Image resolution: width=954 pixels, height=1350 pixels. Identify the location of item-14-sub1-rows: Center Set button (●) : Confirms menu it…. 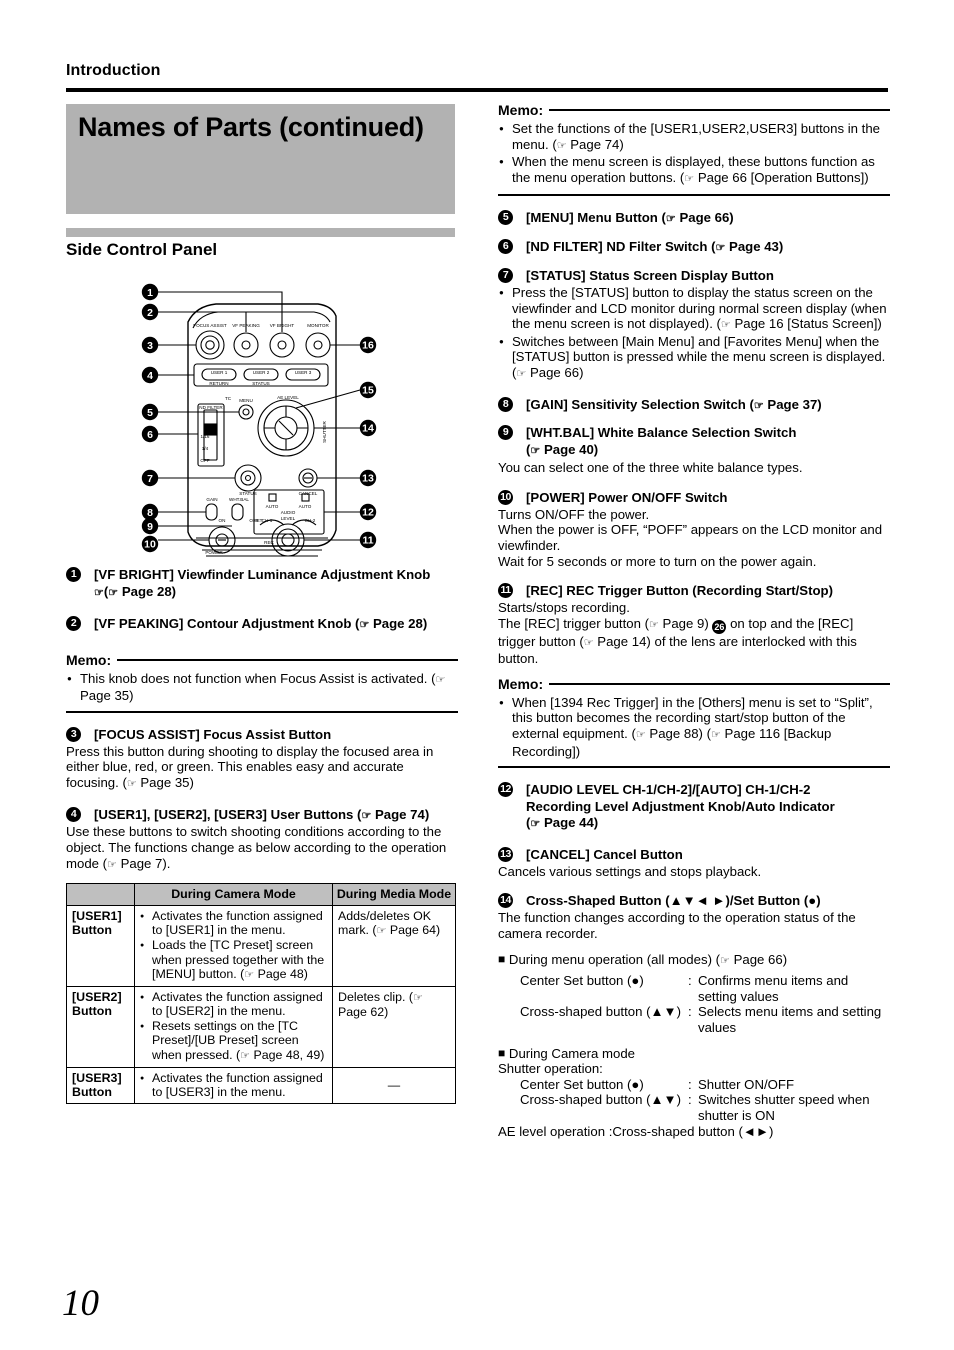
(694, 1004).